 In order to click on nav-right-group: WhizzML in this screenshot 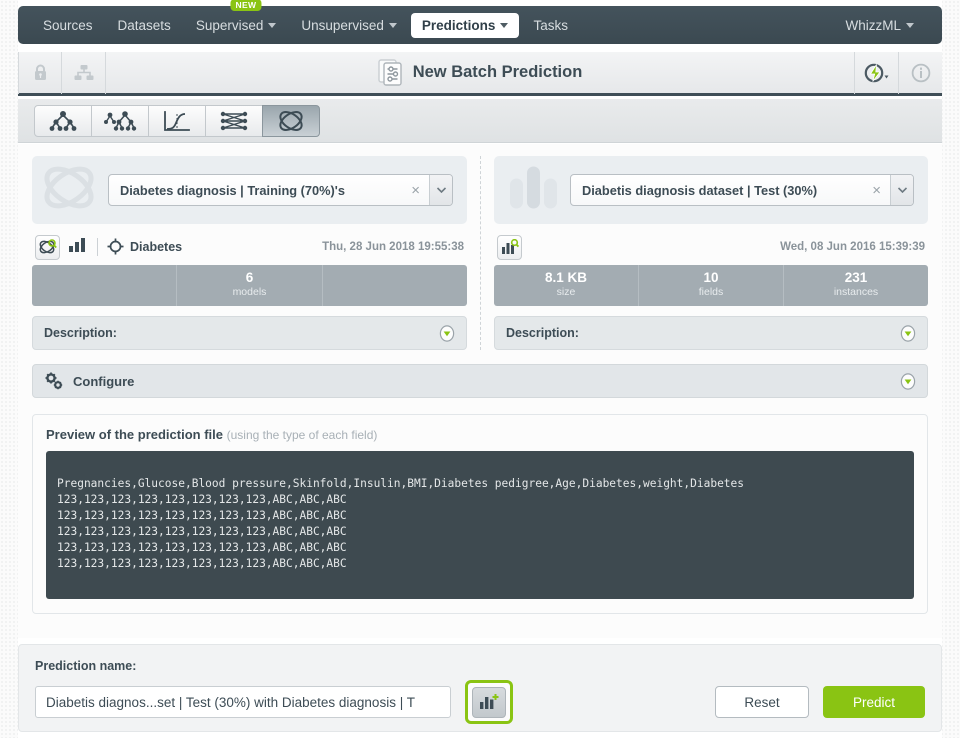, I will do `click(881, 25)`.